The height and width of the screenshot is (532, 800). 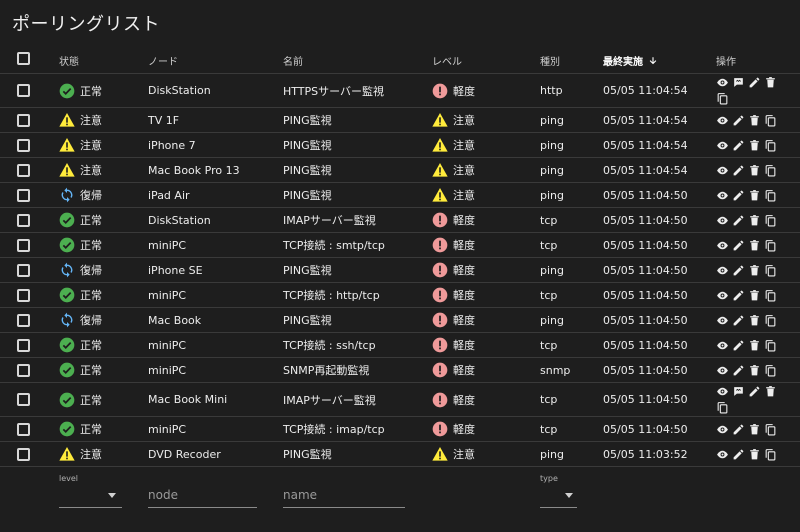 What do you see at coordinates (163, 60) in the screenshot?
I see `column-header-node: ノード` at bounding box center [163, 60].